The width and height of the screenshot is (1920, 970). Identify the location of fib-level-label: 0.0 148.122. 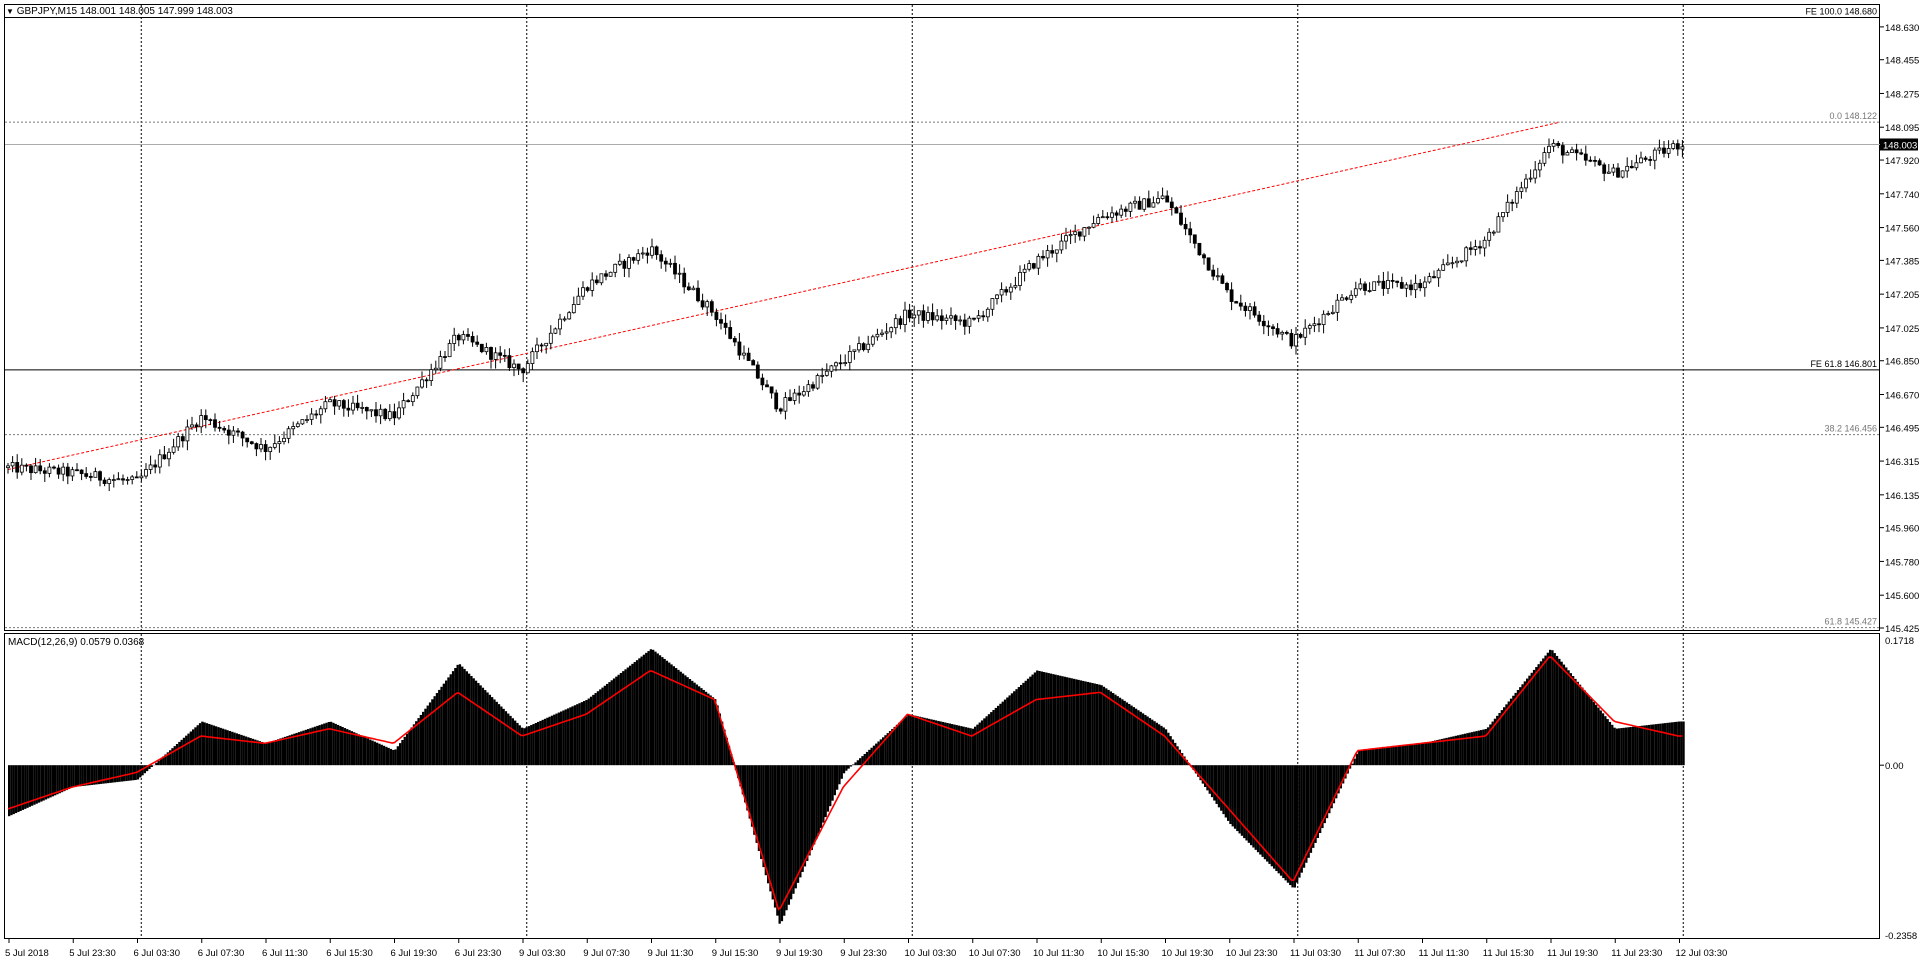
(1853, 116).